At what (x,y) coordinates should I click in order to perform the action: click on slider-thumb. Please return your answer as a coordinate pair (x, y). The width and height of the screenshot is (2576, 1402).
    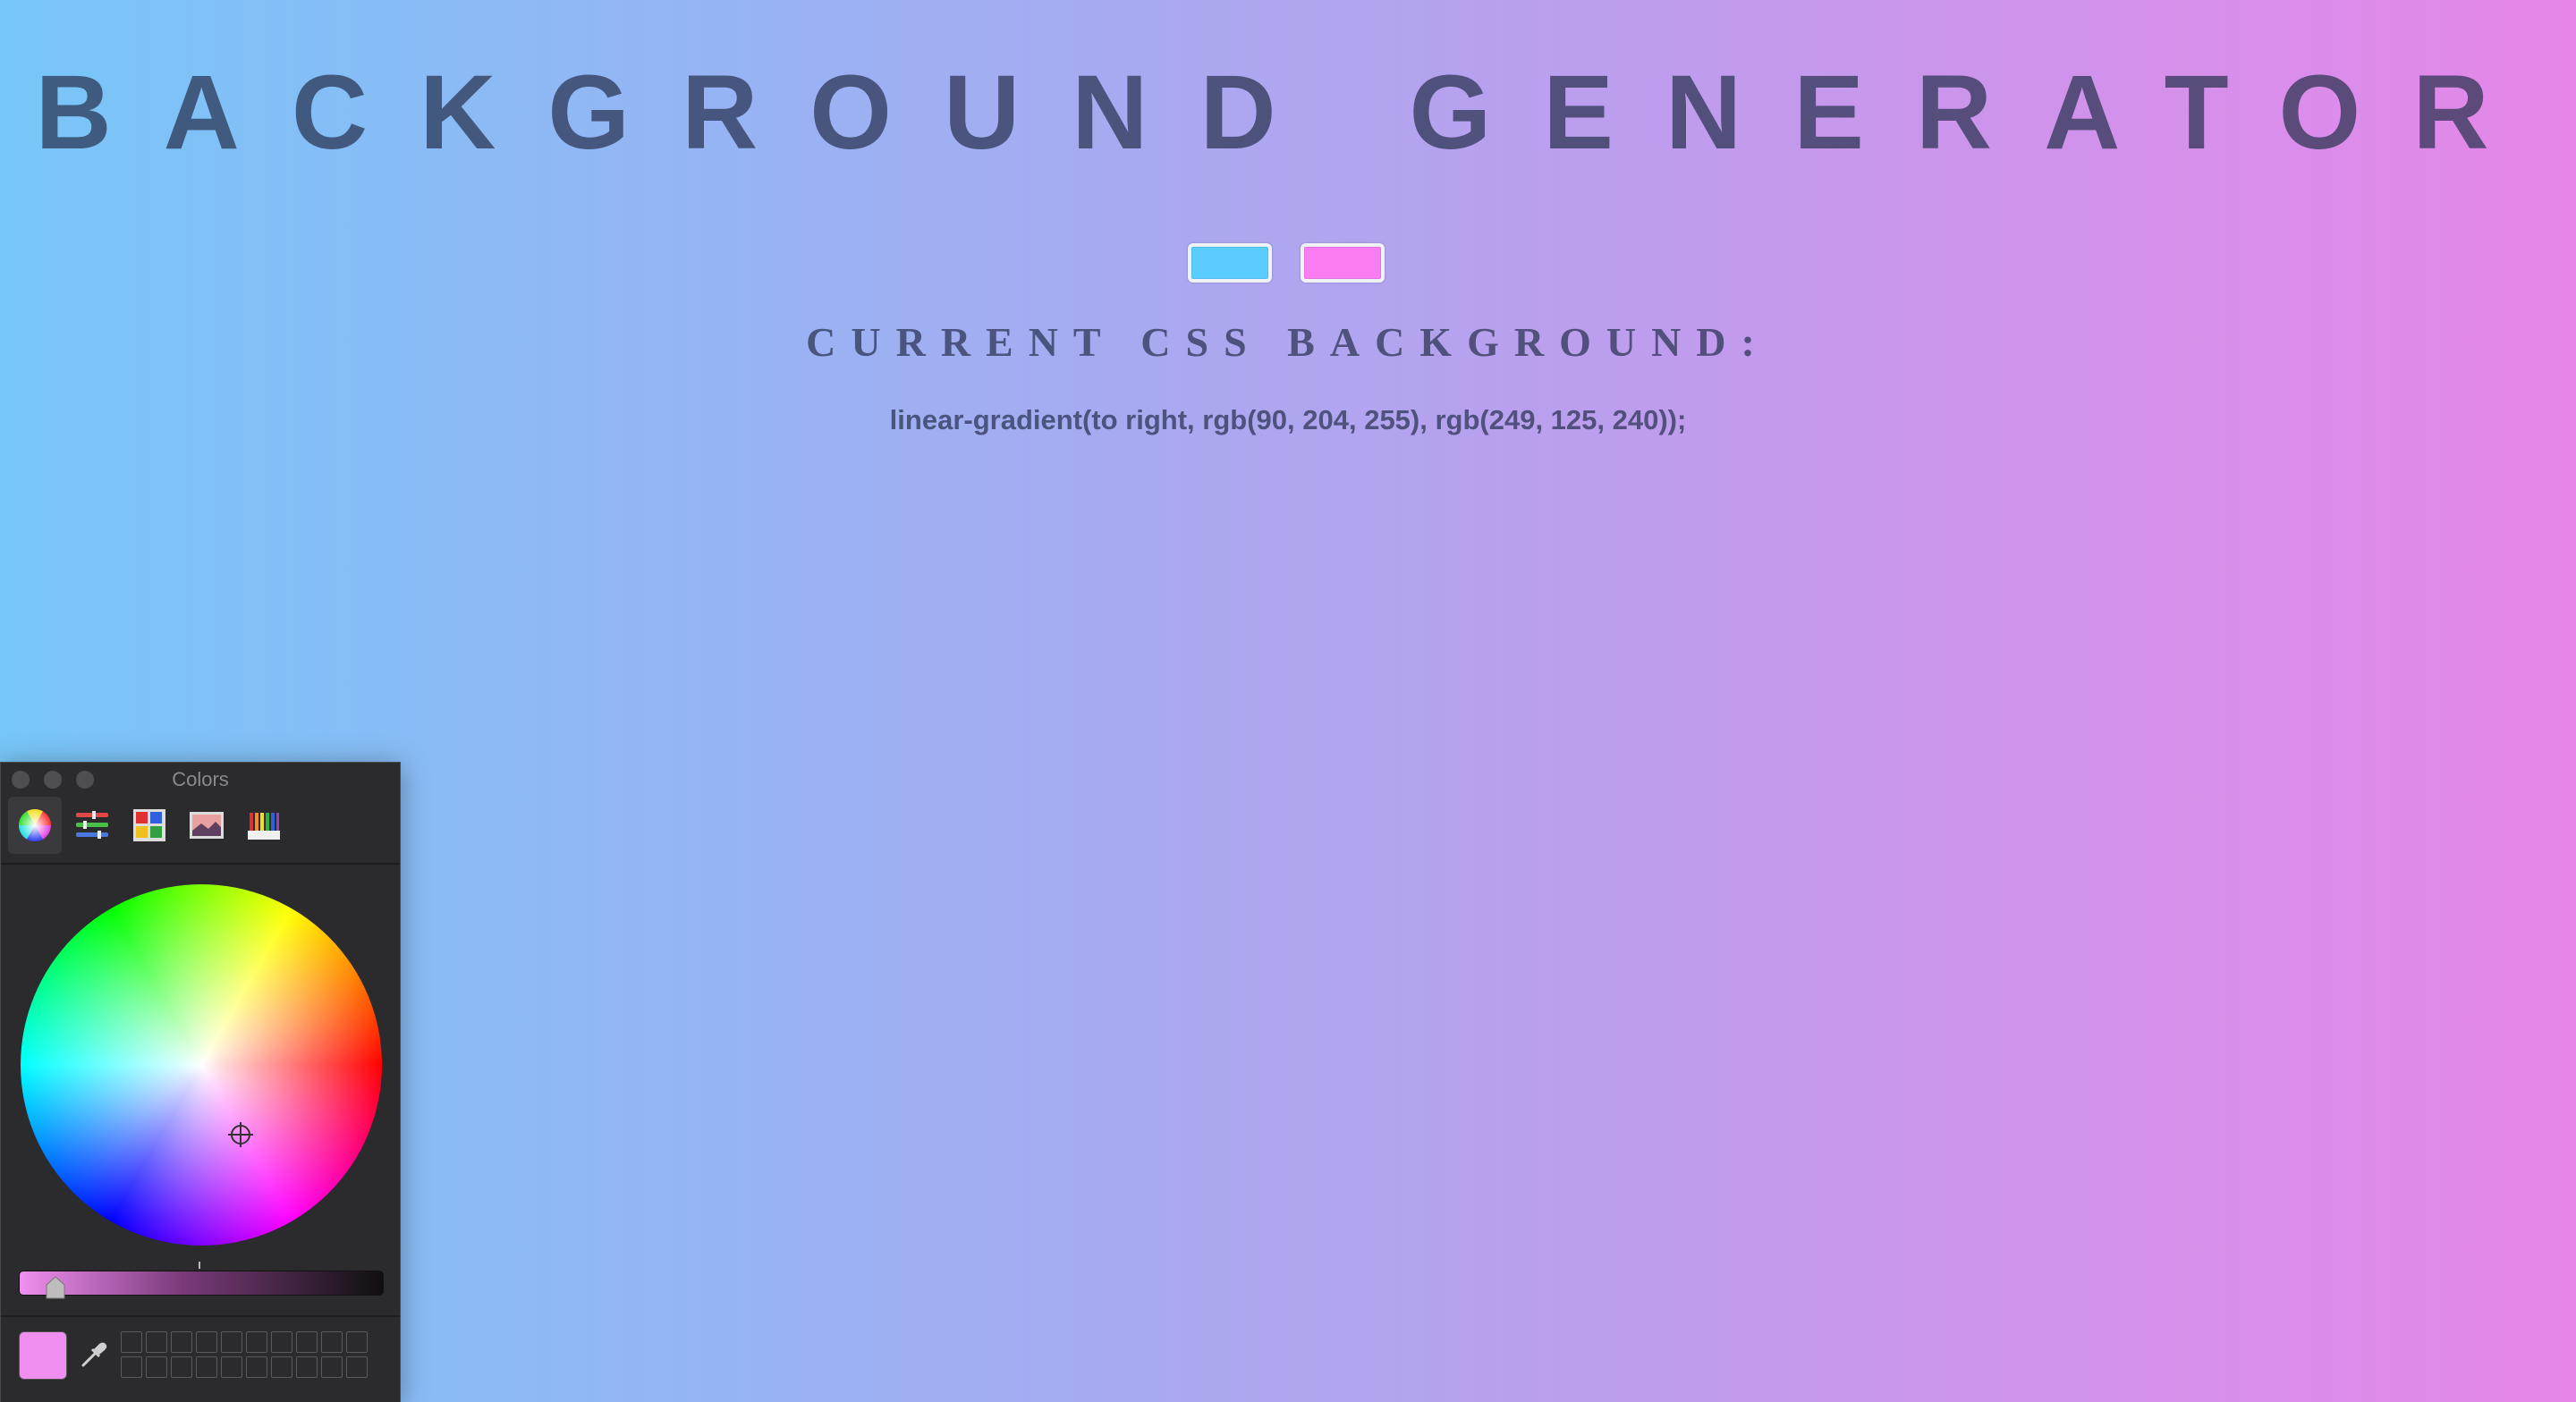
    Looking at the image, I should click on (55, 1288).